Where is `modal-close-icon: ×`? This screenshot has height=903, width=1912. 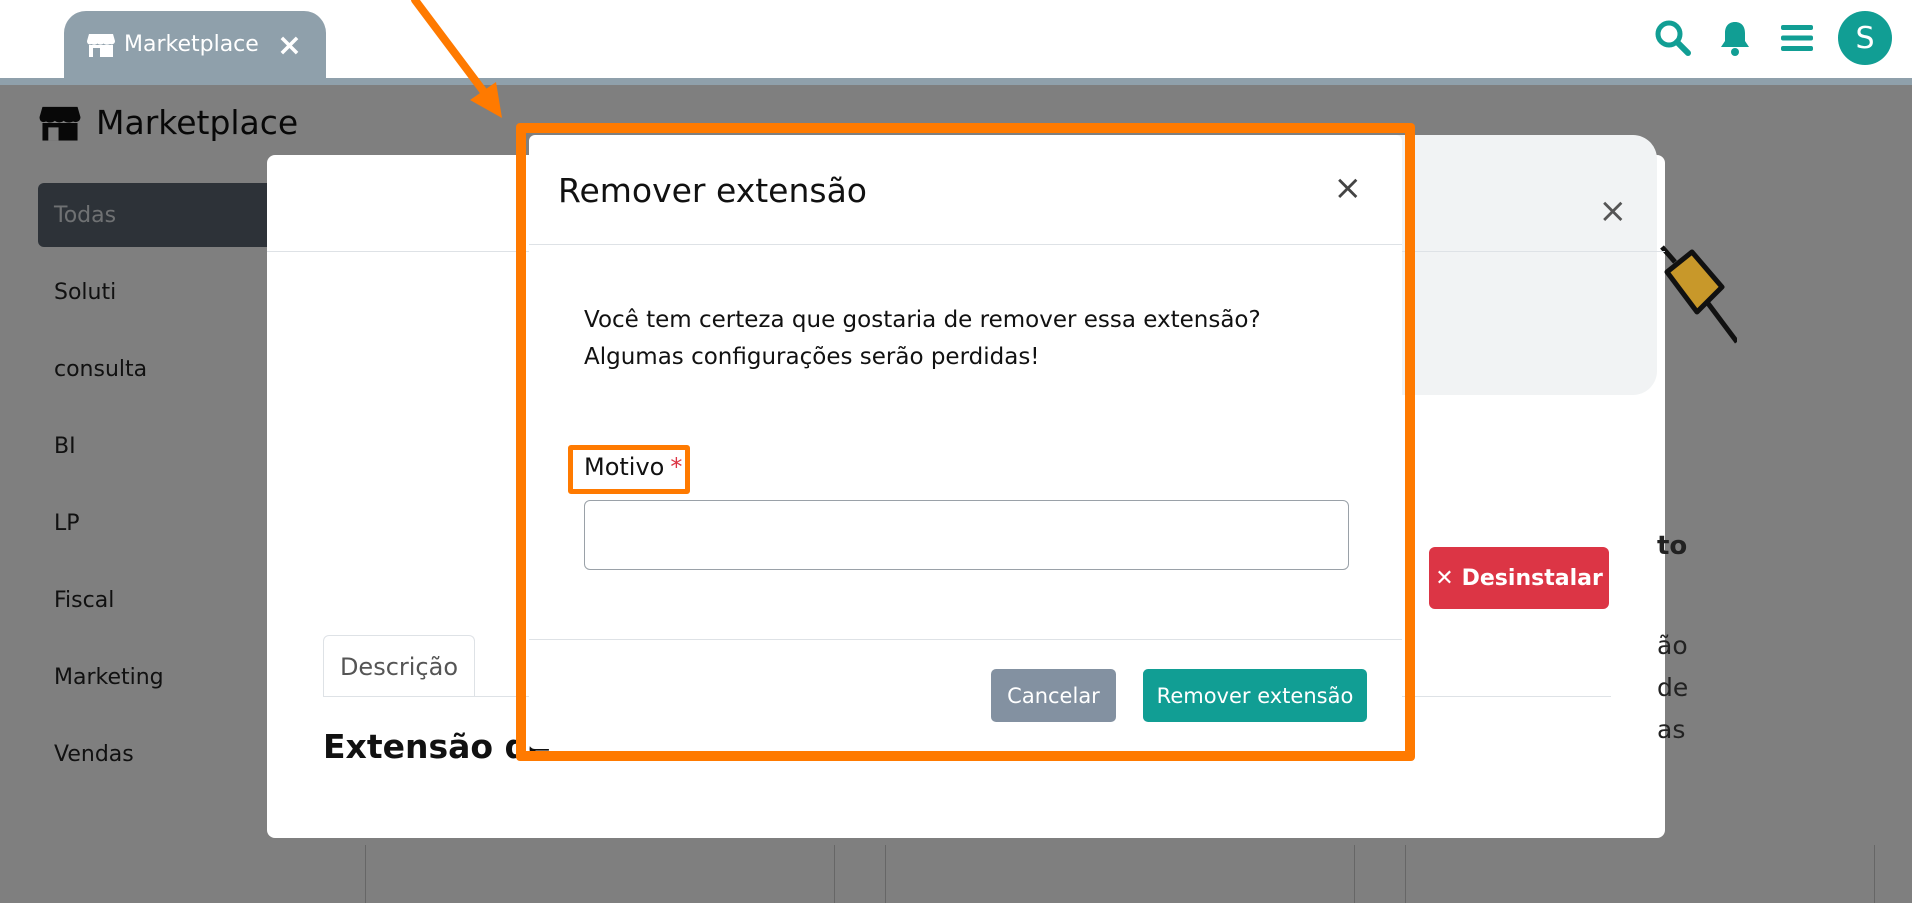 modal-close-icon: × is located at coordinates (1348, 188).